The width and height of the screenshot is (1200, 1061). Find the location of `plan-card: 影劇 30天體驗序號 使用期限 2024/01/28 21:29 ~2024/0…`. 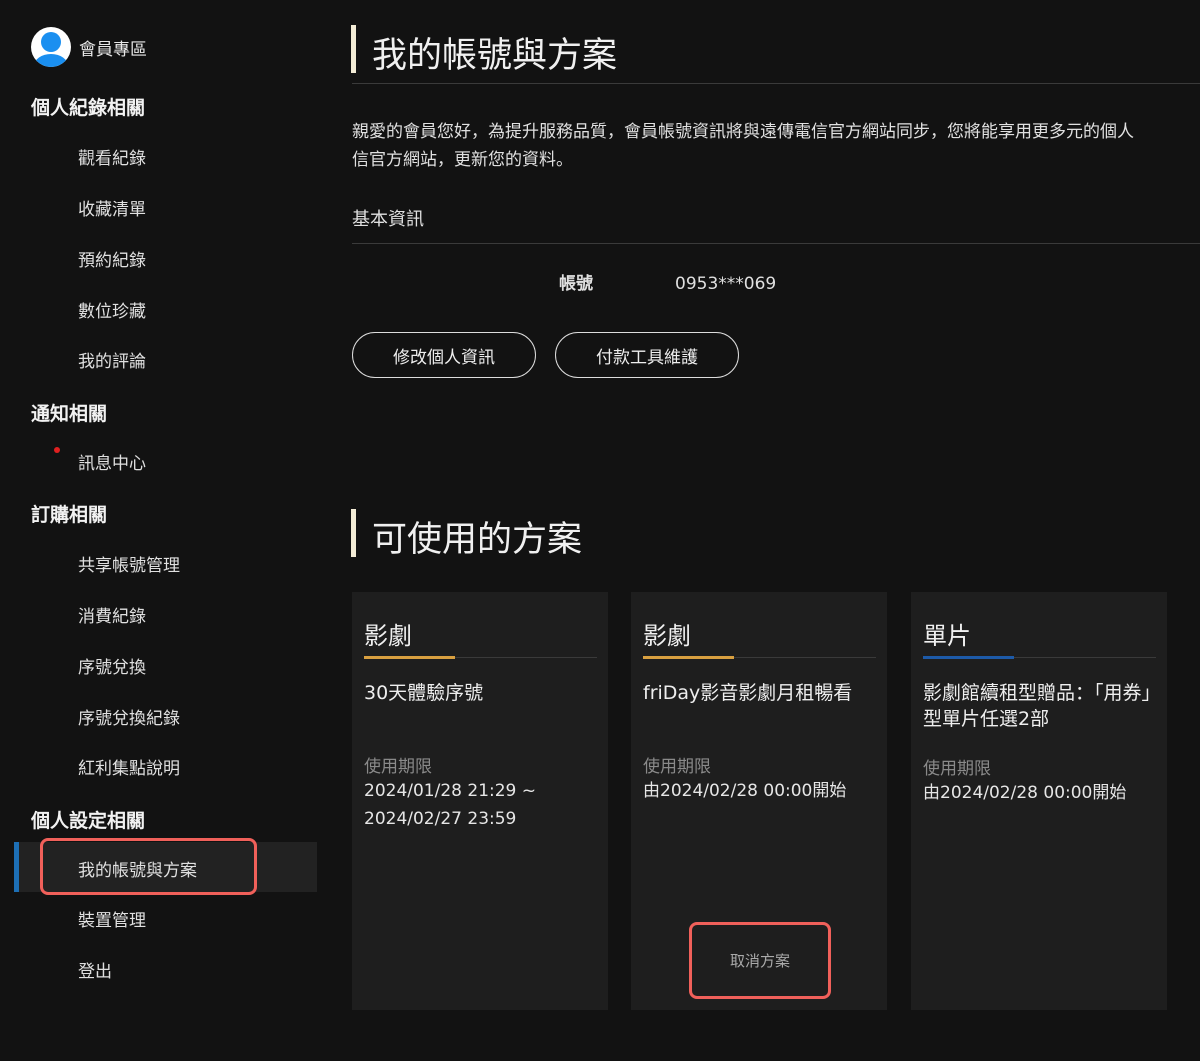

plan-card: 影劇 30天體驗序號 使用期限 2024/01/28 21:29 ~2024/0… is located at coordinates (480, 801).